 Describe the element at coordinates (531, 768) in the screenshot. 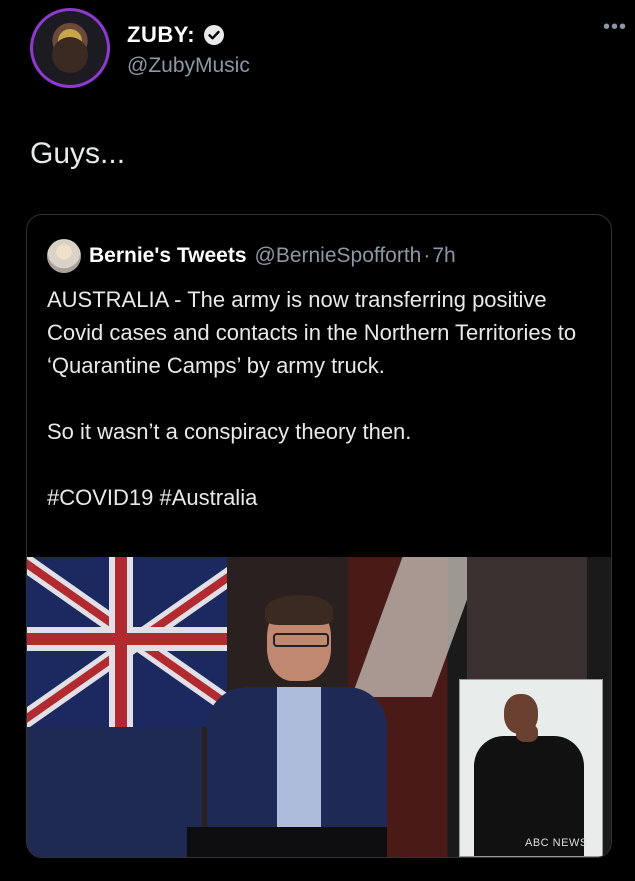

I see `sign-interpreter-inset` at that location.